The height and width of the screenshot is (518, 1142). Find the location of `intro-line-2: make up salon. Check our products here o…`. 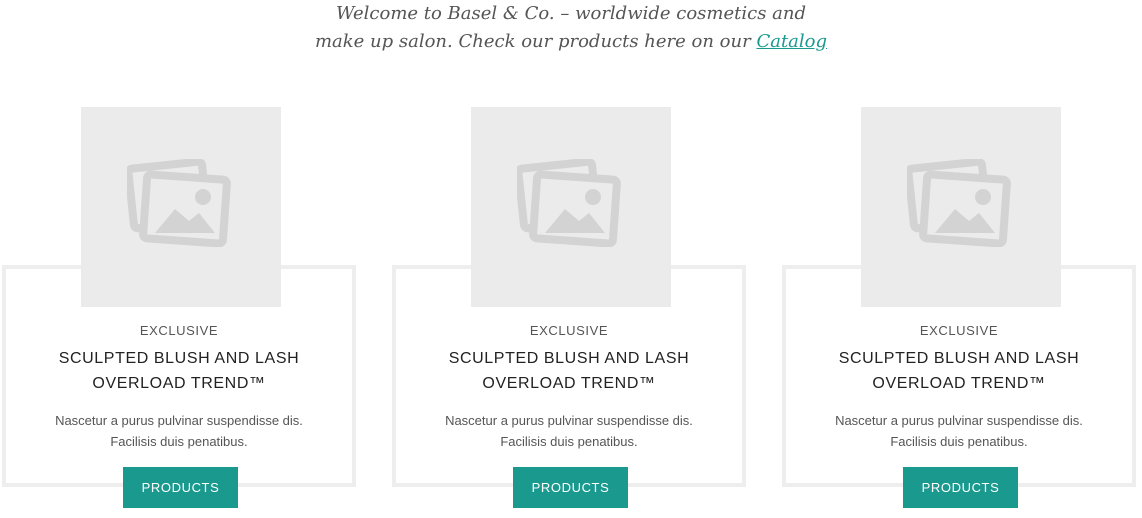

intro-line-2: make up salon. Check our products here o… is located at coordinates (571, 42).